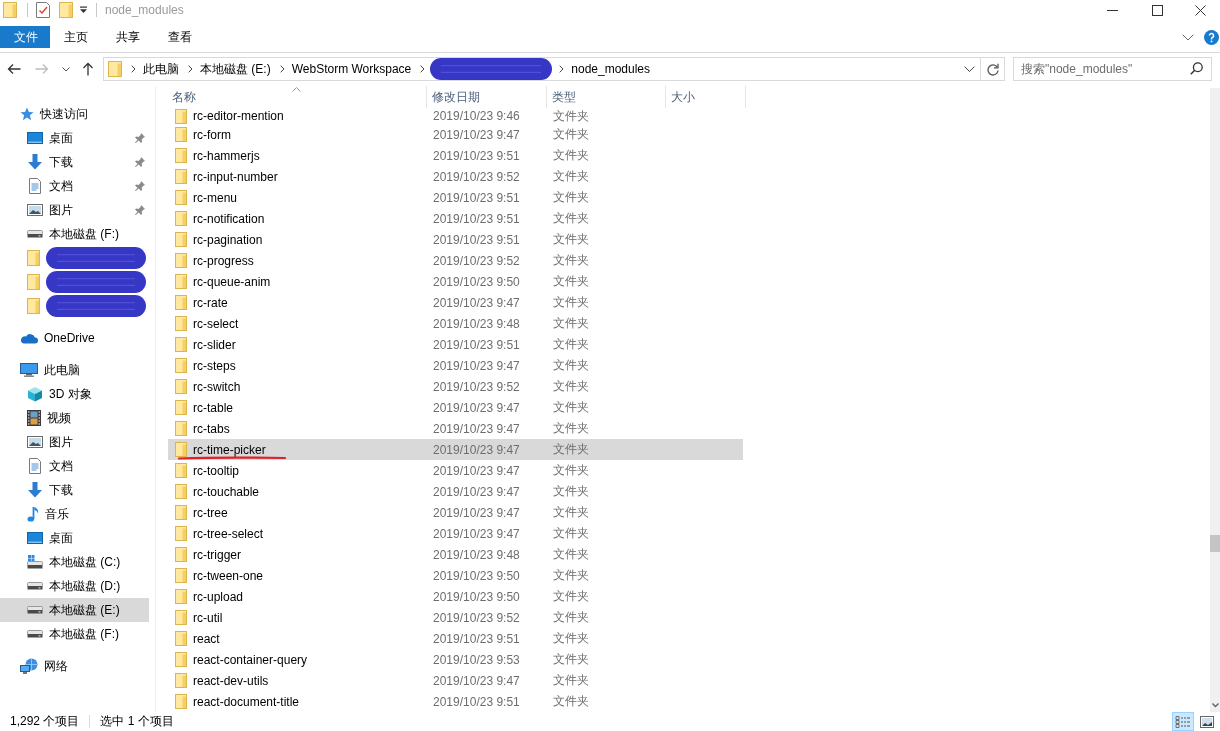  What do you see at coordinates (1112, 69) in the screenshot?
I see `search-field: 搜索"node_modules"` at bounding box center [1112, 69].